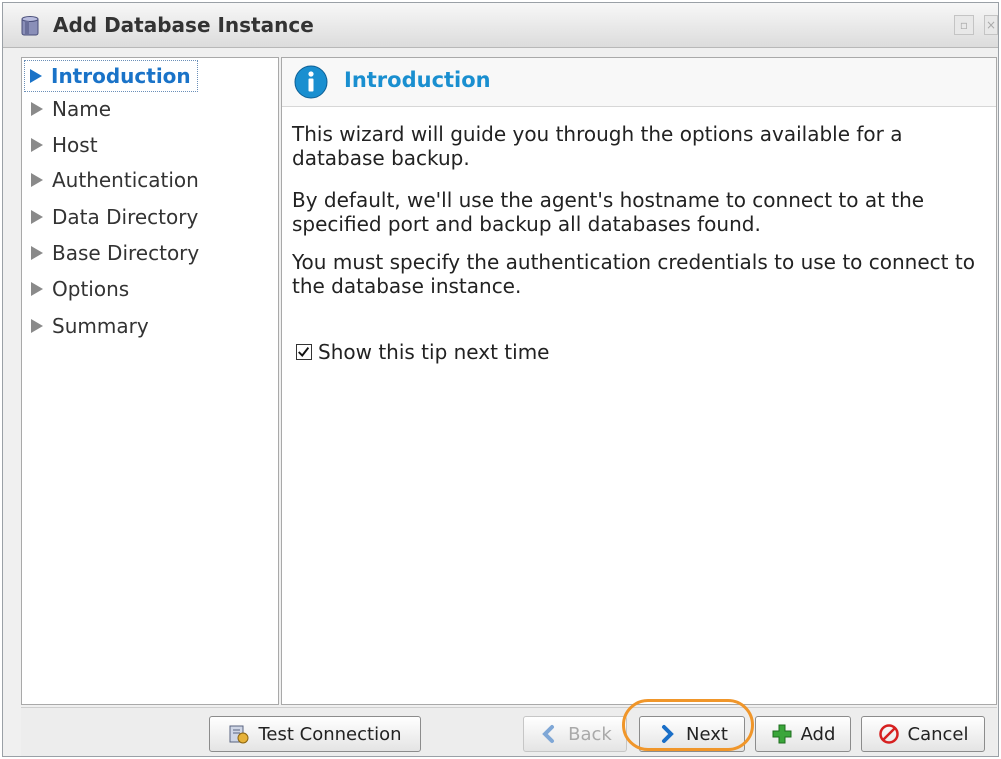  Describe the element at coordinates (100, 326) in the screenshot. I see `sidebar-item-label: Summary` at that location.